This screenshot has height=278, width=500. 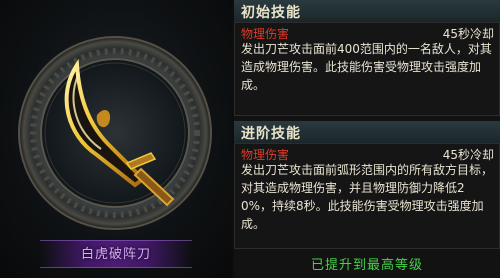 What do you see at coordinates (271, 134) in the screenshot?
I see `advanced-skill-title: 进阶技能` at bounding box center [271, 134].